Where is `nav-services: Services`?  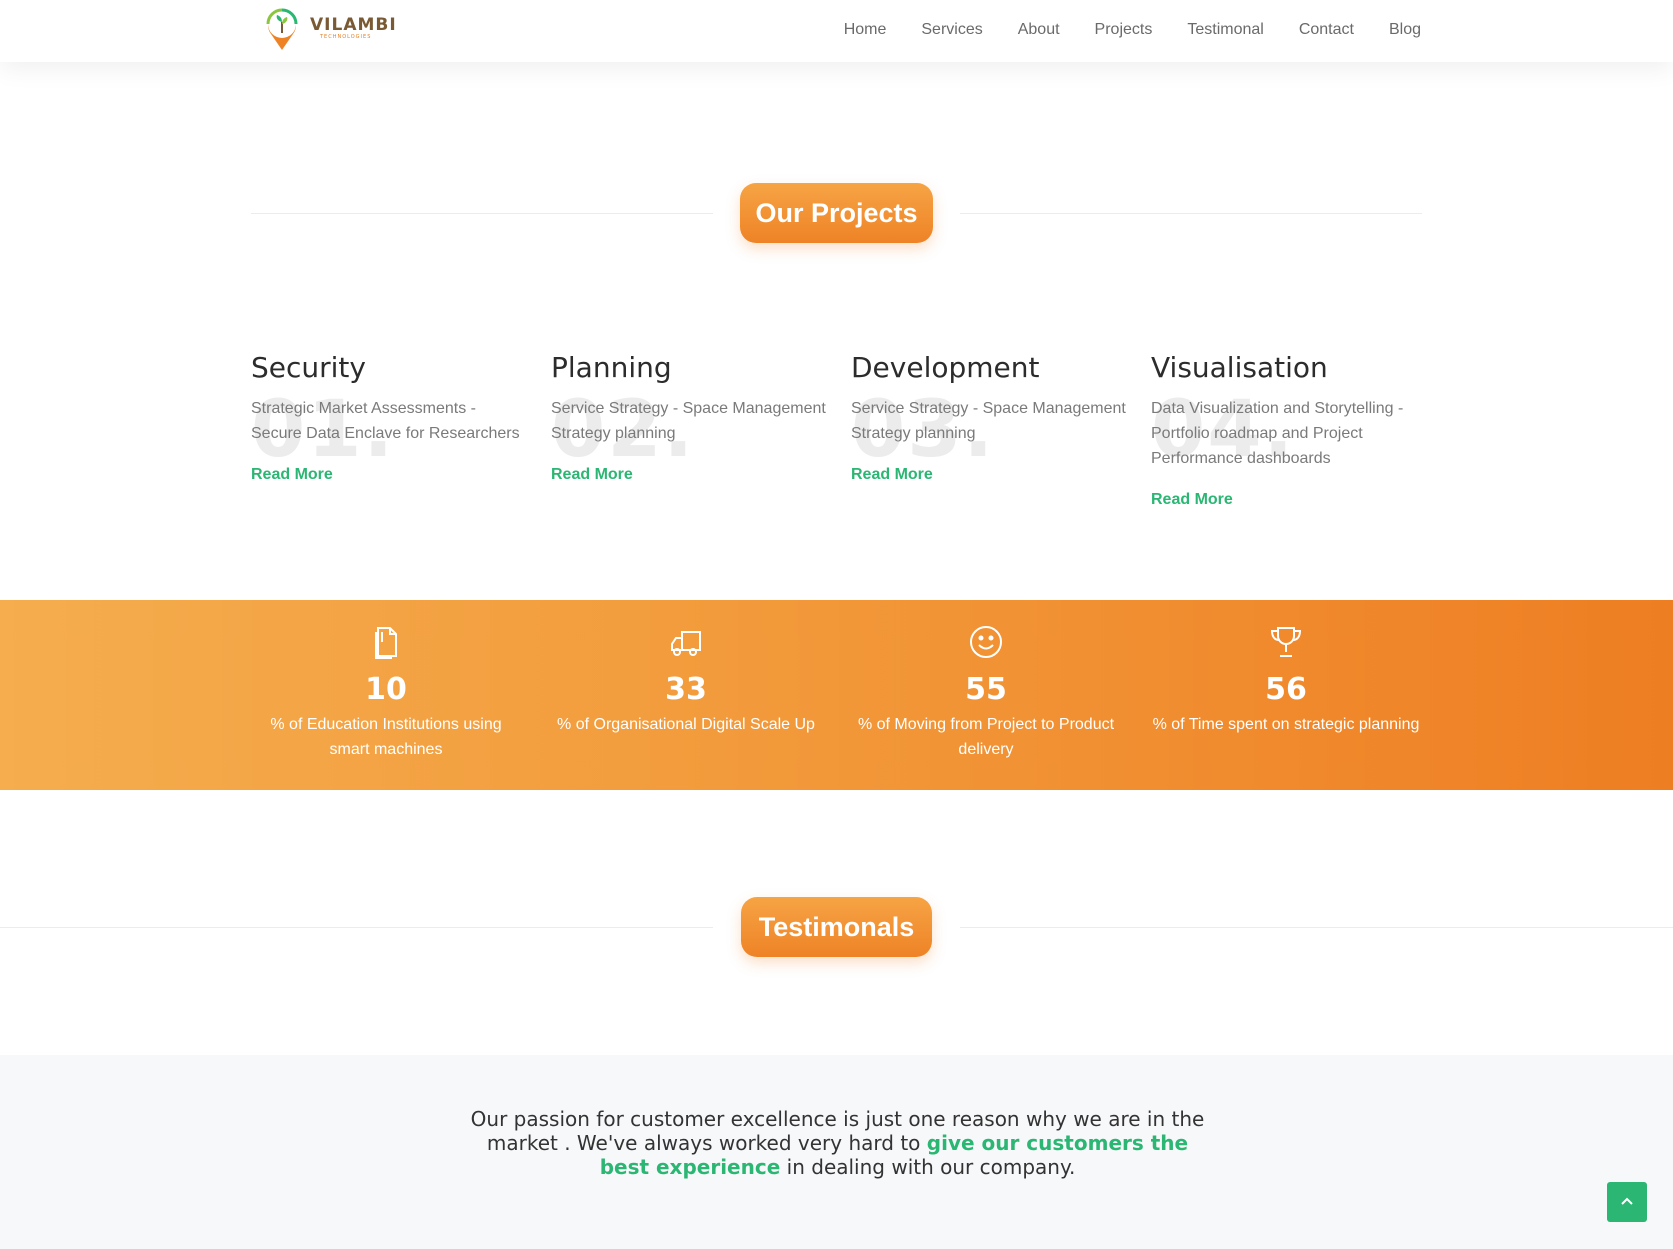 nav-services: Services is located at coordinates (951, 30).